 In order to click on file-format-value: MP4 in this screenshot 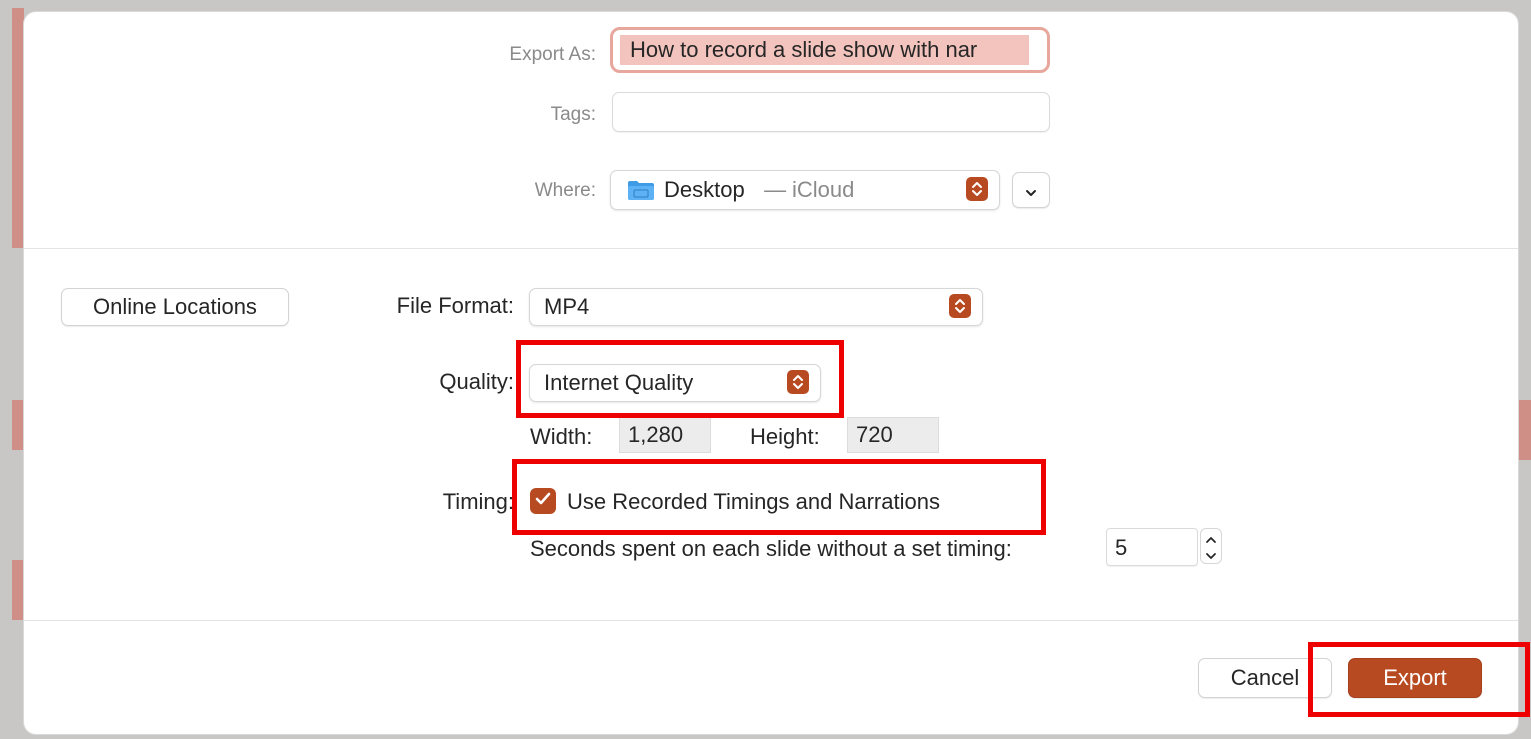, I will do `click(567, 306)`.